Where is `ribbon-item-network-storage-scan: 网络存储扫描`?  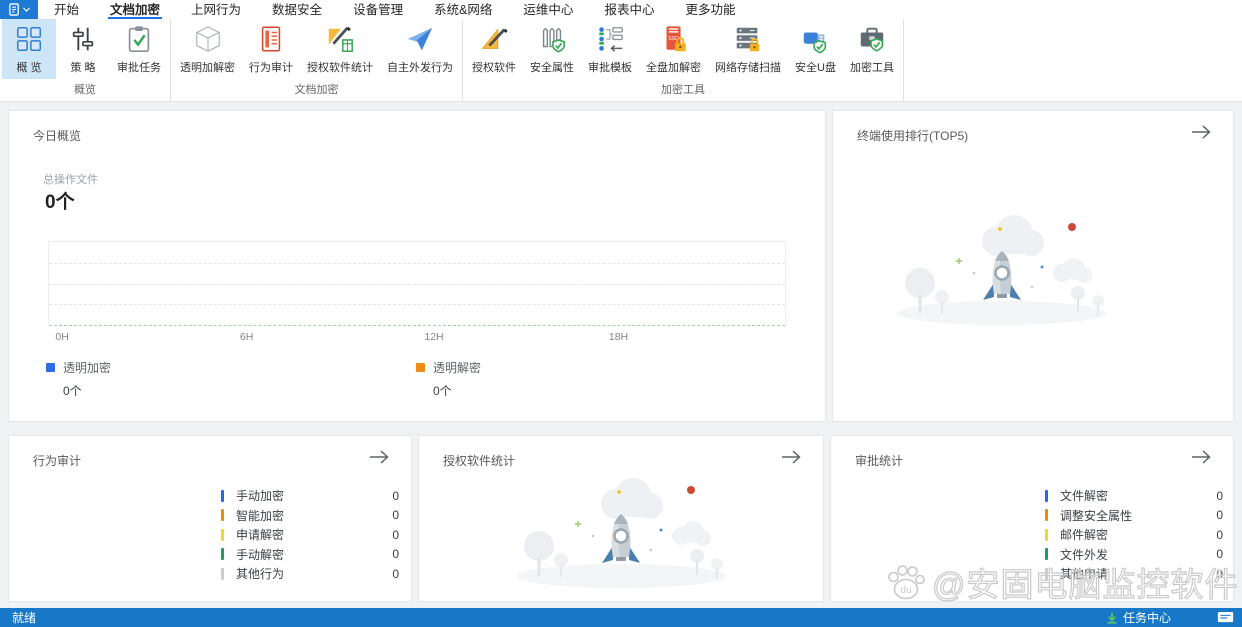
ribbon-item-network-storage-scan: 网络存储扫描 is located at coordinates (748, 49).